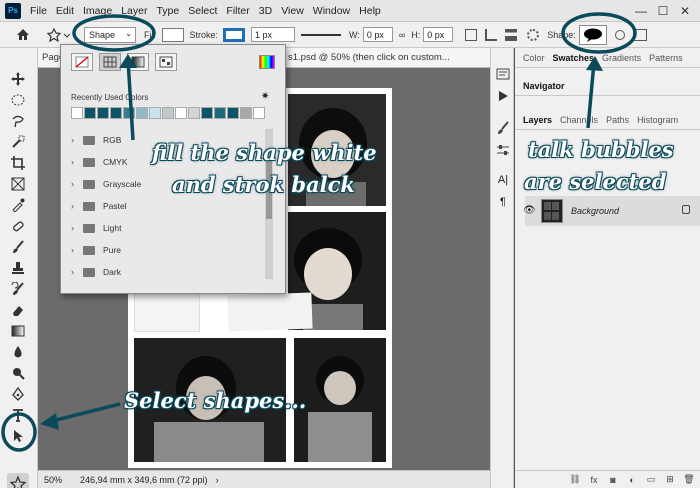  Describe the element at coordinates (438, 34) in the screenshot. I see `height-field: 0 px` at that location.